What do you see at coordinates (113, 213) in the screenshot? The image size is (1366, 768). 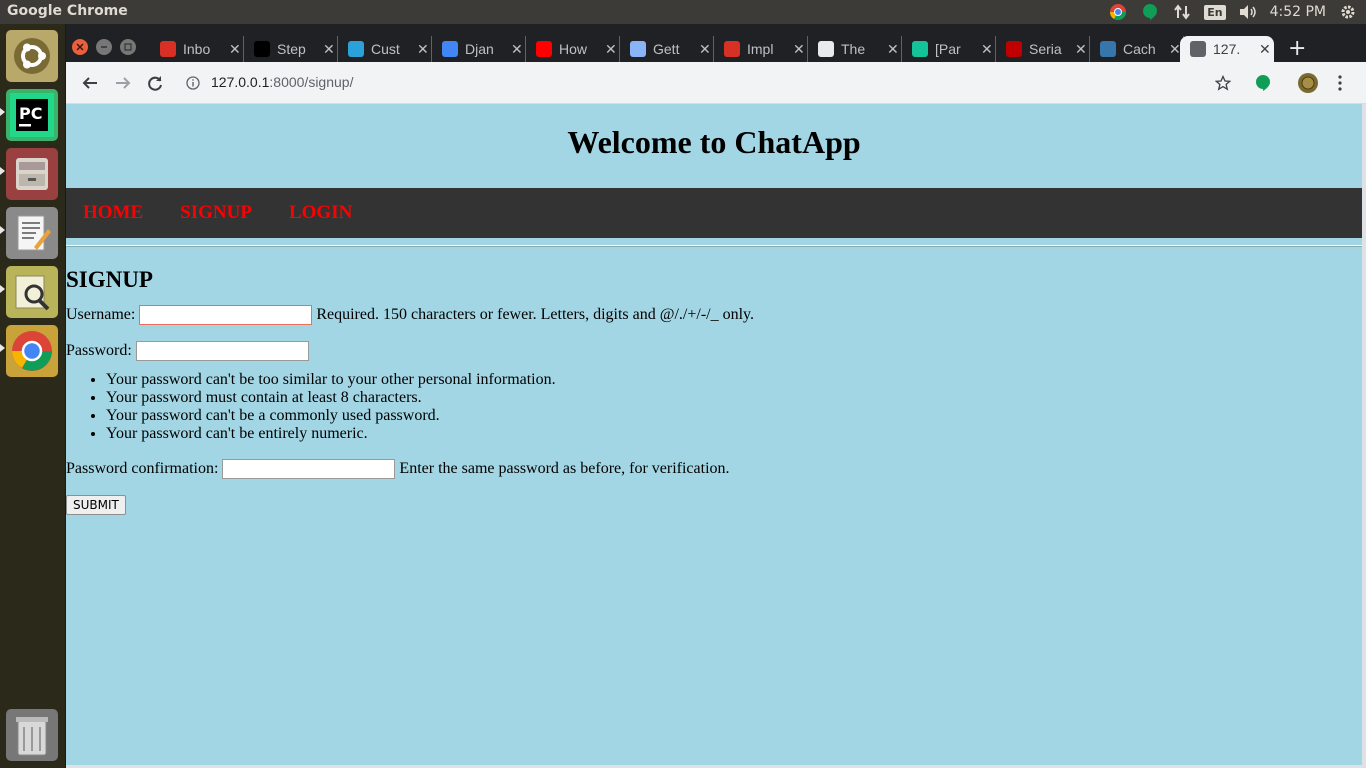 I see `nav-link-home: HOME` at bounding box center [113, 213].